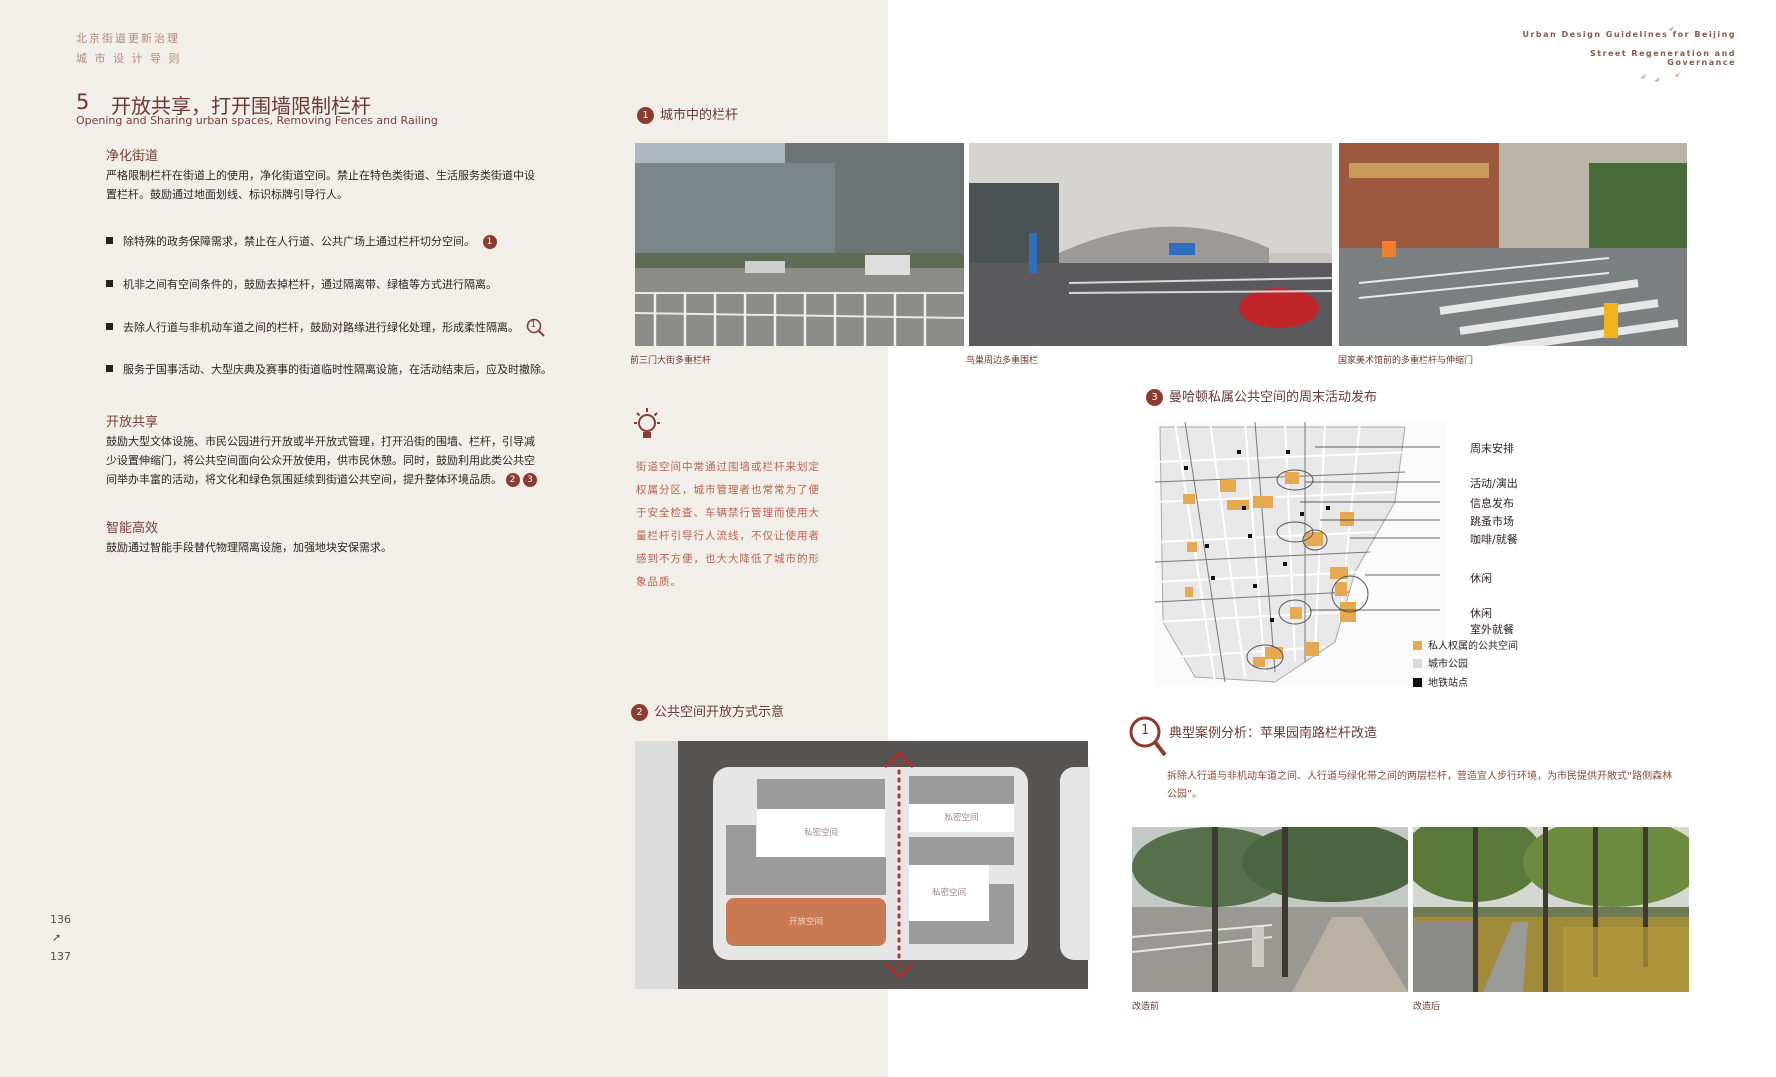 Image resolution: width=1776 pixels, height=1077 pixels. What do you see at coordinates (1481, 578) in the screenshot?
I see `map-label-leisure-1: 休闲` at bounding box center [1481, 578].